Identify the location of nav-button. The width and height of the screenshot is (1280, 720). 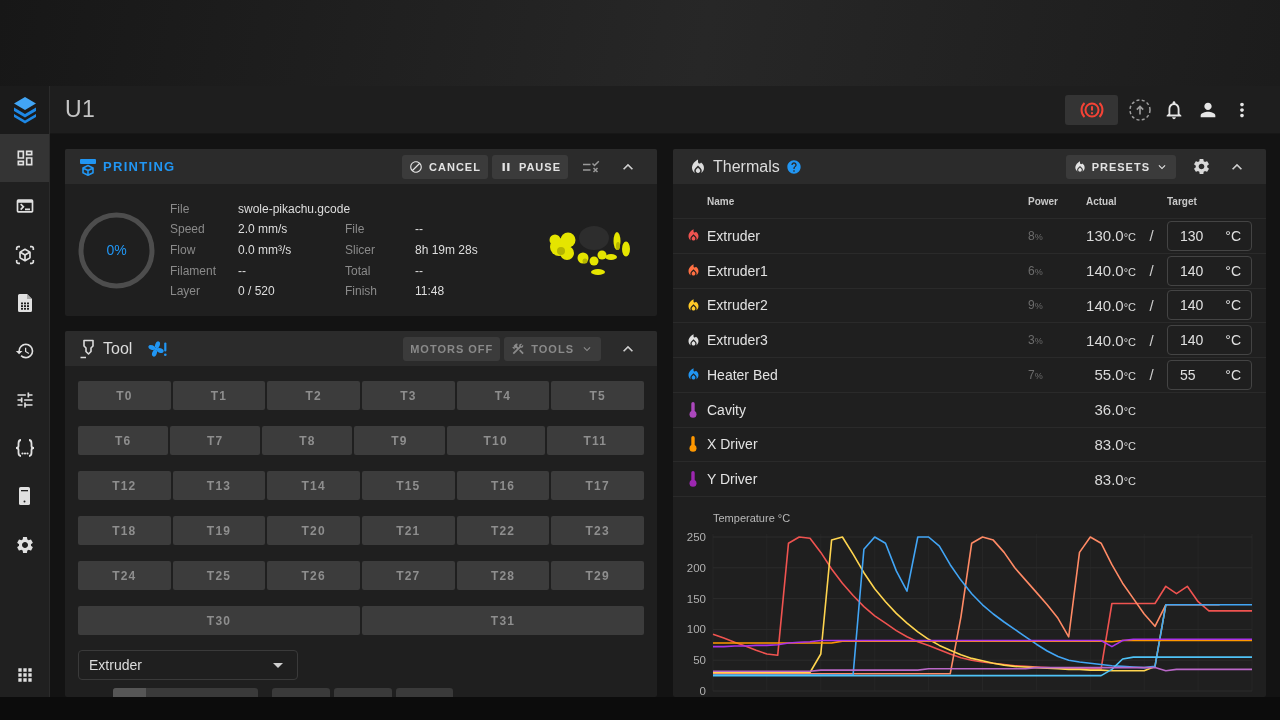
(24, 158).